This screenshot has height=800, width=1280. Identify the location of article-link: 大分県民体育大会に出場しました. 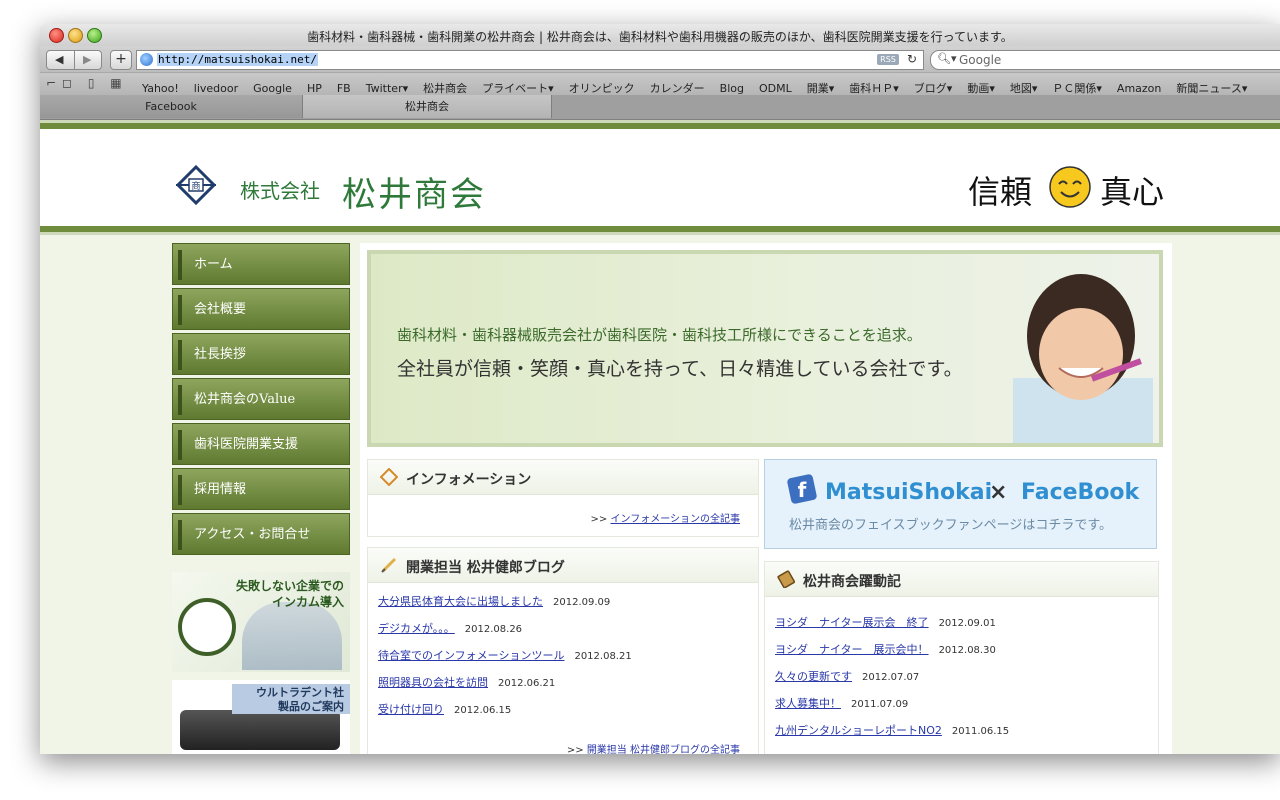
(460, 601).